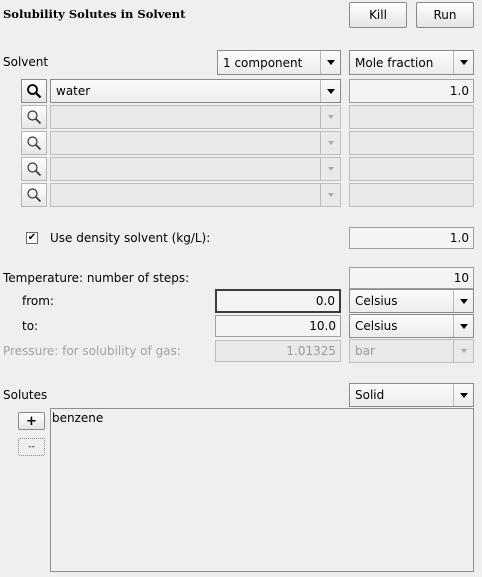 The height and width of the screenshot is (577, 482). Describe the element at coordinates (411, 278) in the screenshot. I see `temperature-steps-field: 10` at that location.